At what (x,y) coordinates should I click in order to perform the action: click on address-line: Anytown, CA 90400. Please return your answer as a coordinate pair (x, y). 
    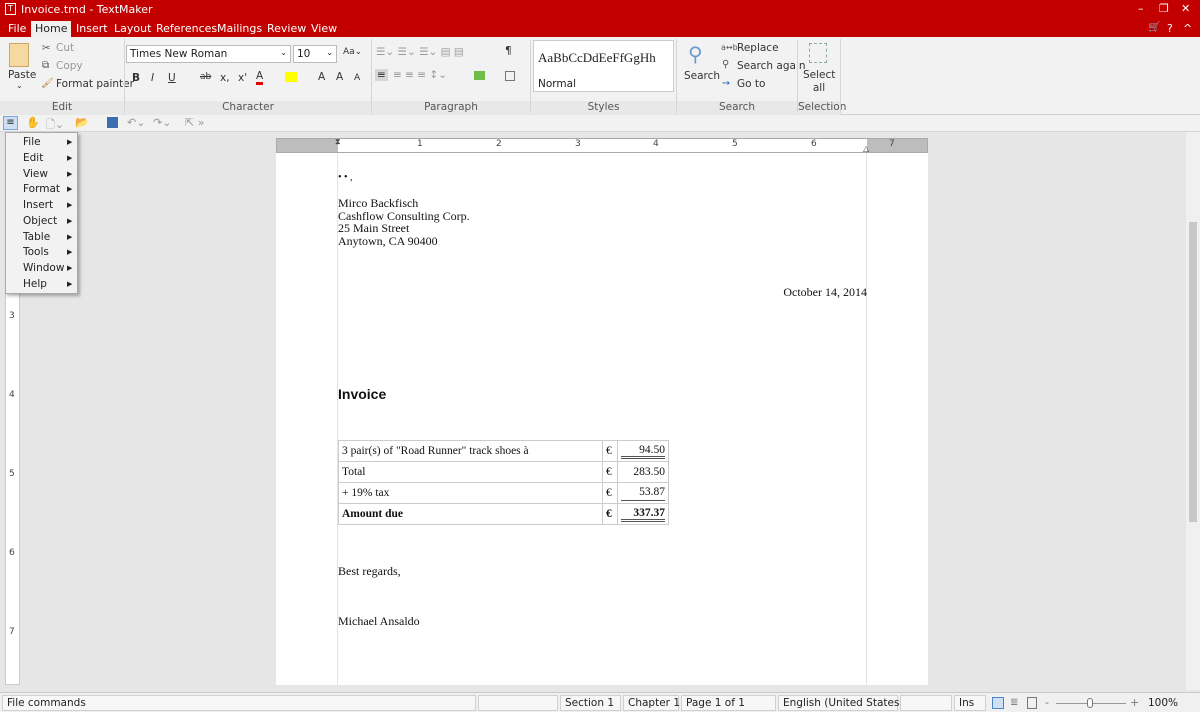
    Looking at the image, I should click on (388, 241).